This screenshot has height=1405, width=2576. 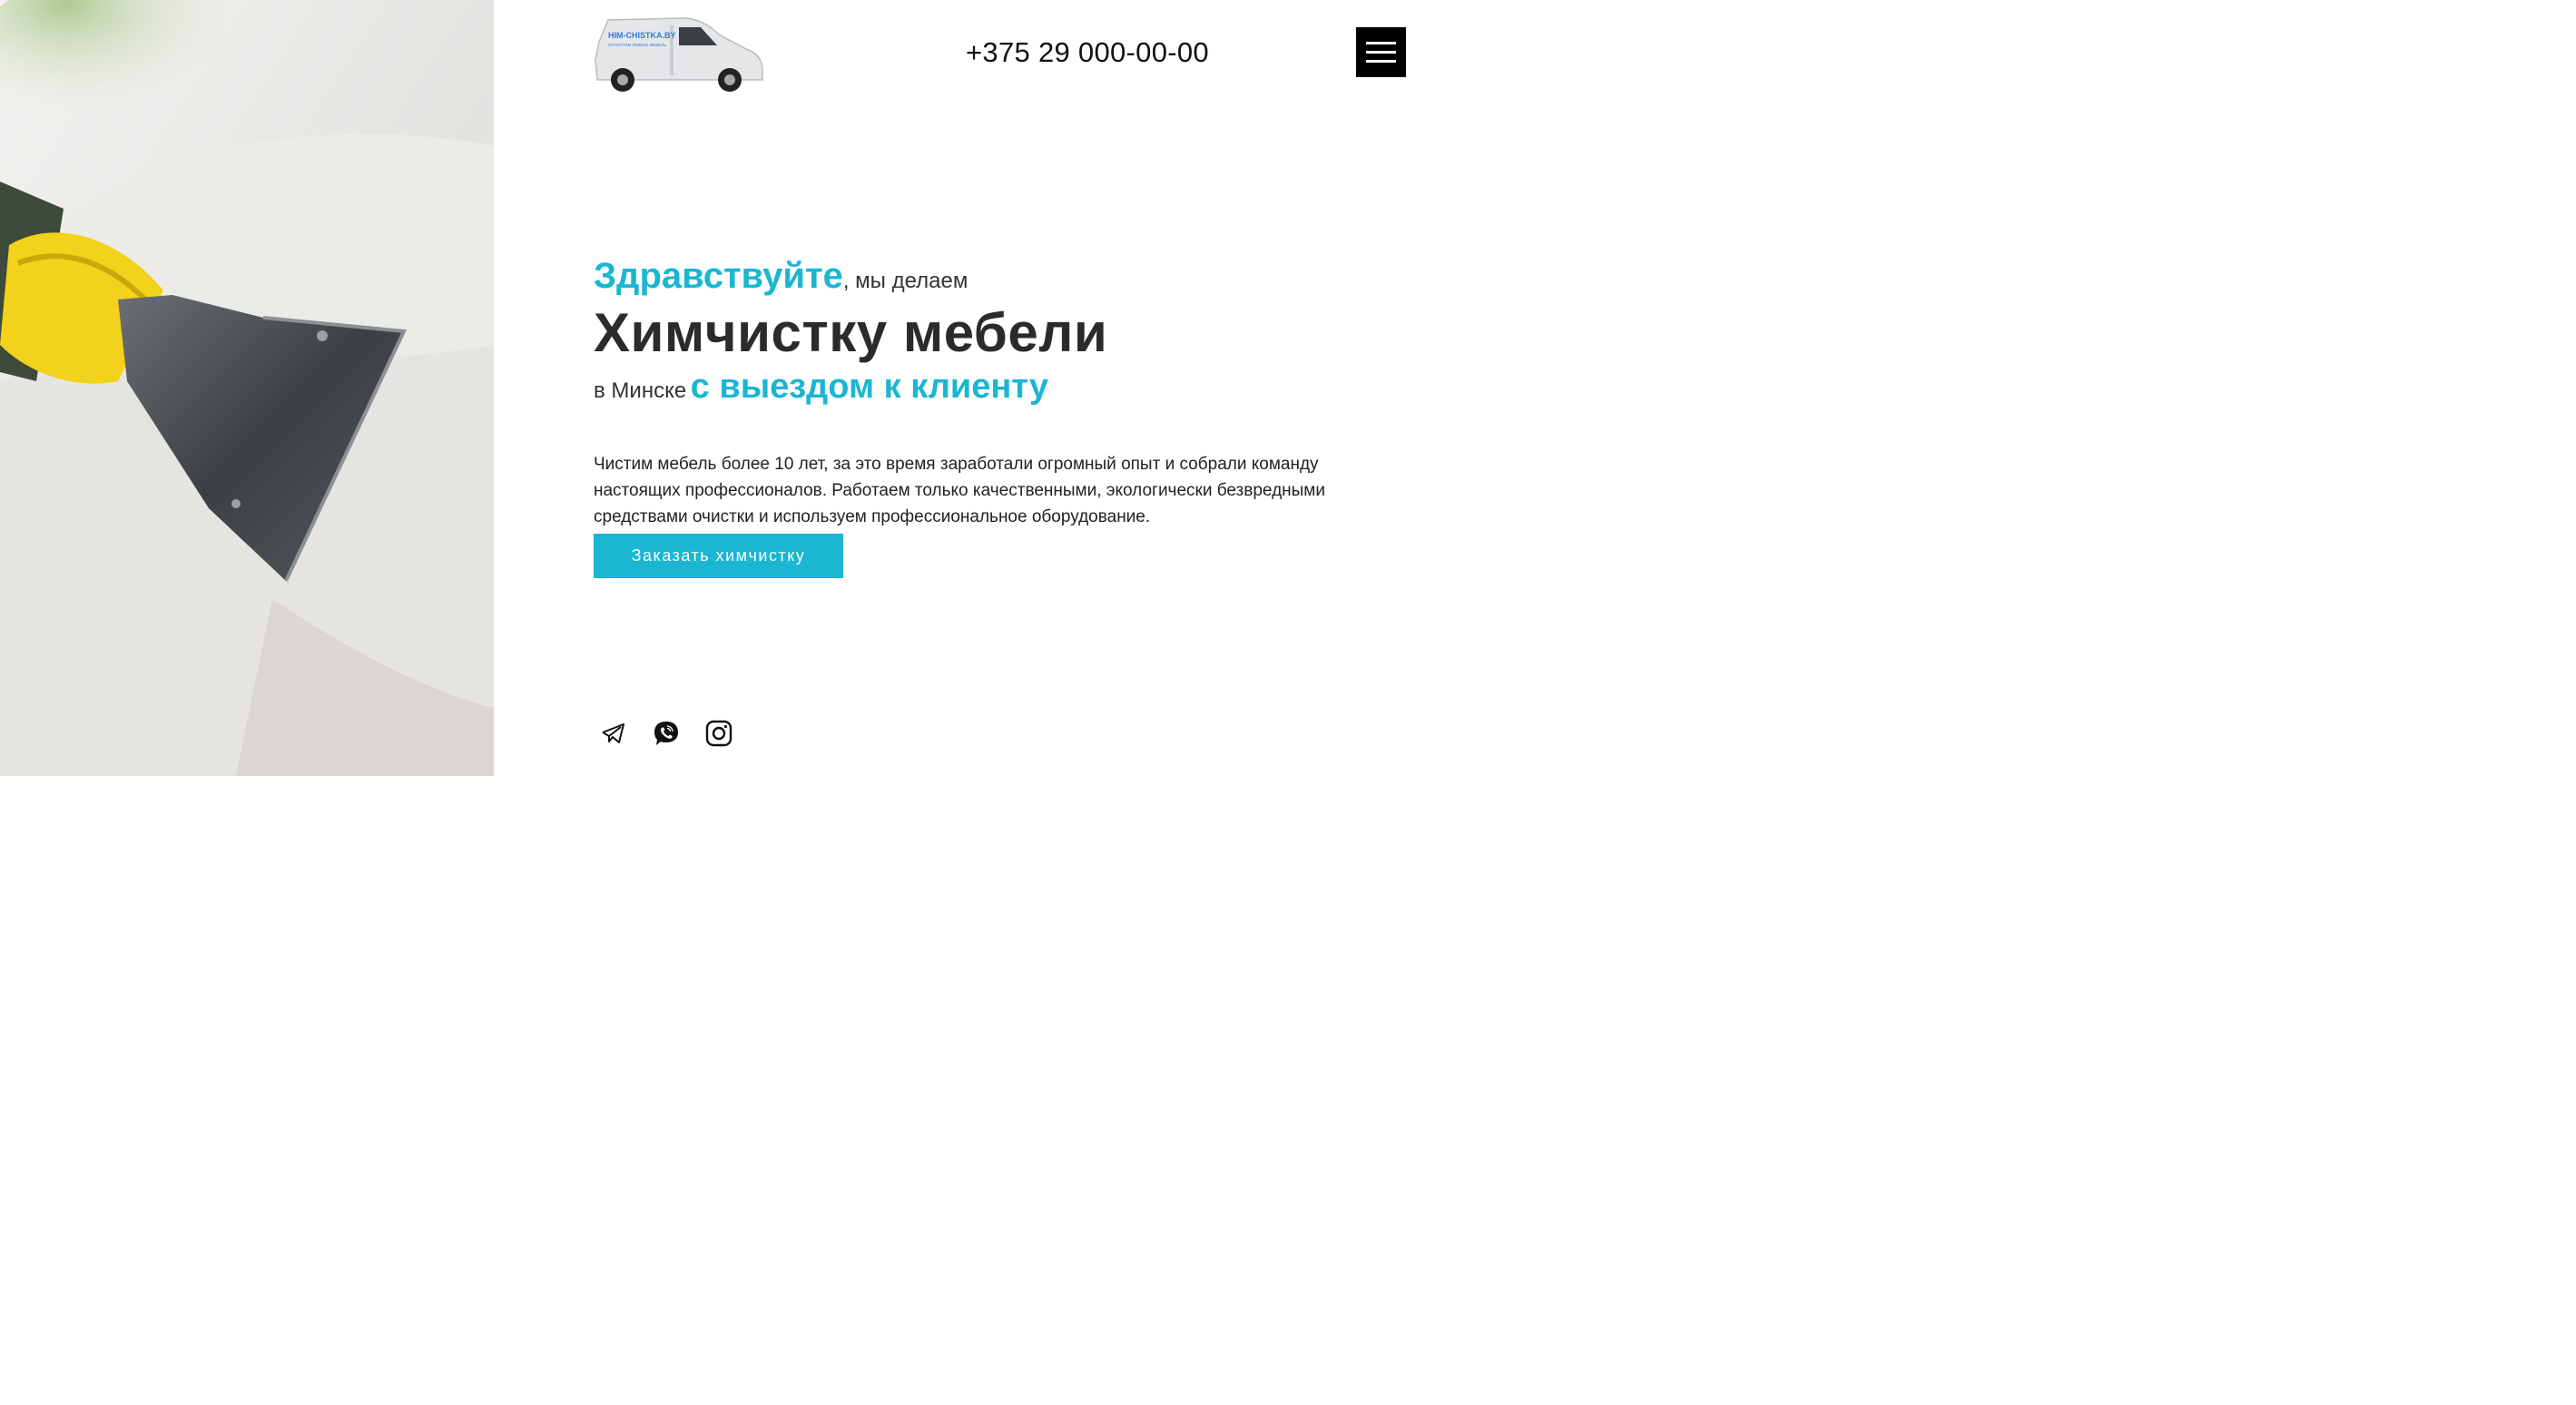 I want to click on greeting-line: Здравствуйте, мы делаем, so click(x=781, y=276).